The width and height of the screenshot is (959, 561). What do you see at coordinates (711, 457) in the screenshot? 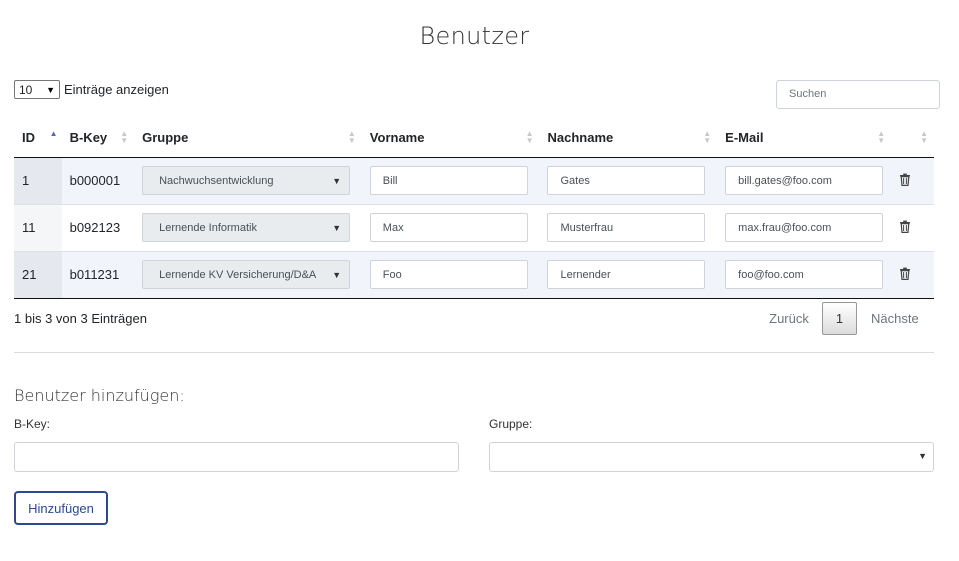
I see `gruppe-select-field: ▼` at bounding box center [711, 457].